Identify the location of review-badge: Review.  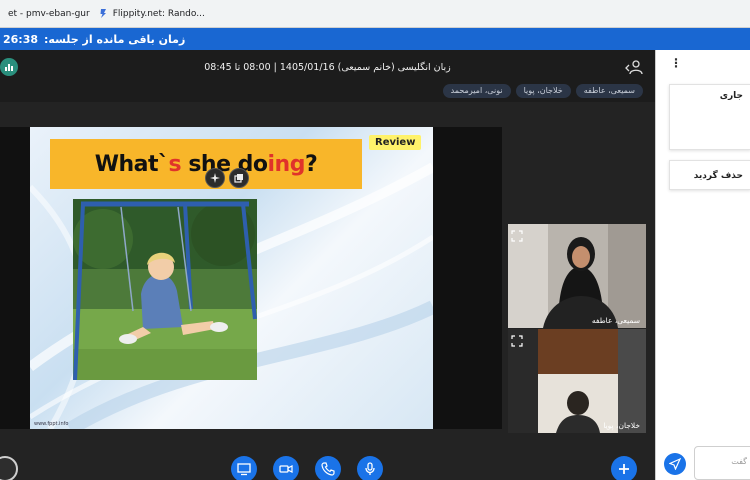
(395, 142).